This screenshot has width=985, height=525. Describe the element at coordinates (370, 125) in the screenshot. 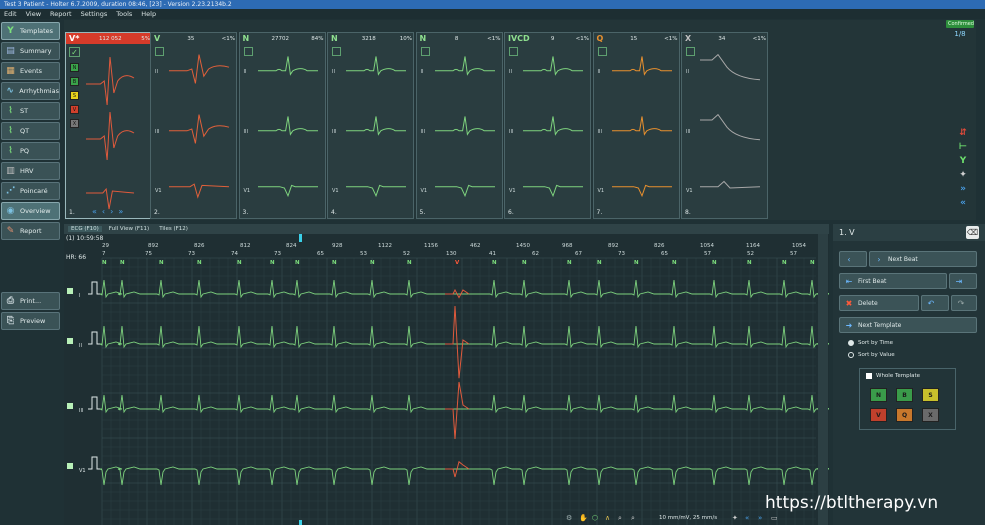

I see `template-4: N 3218 10% 4. II III V1` at that location.